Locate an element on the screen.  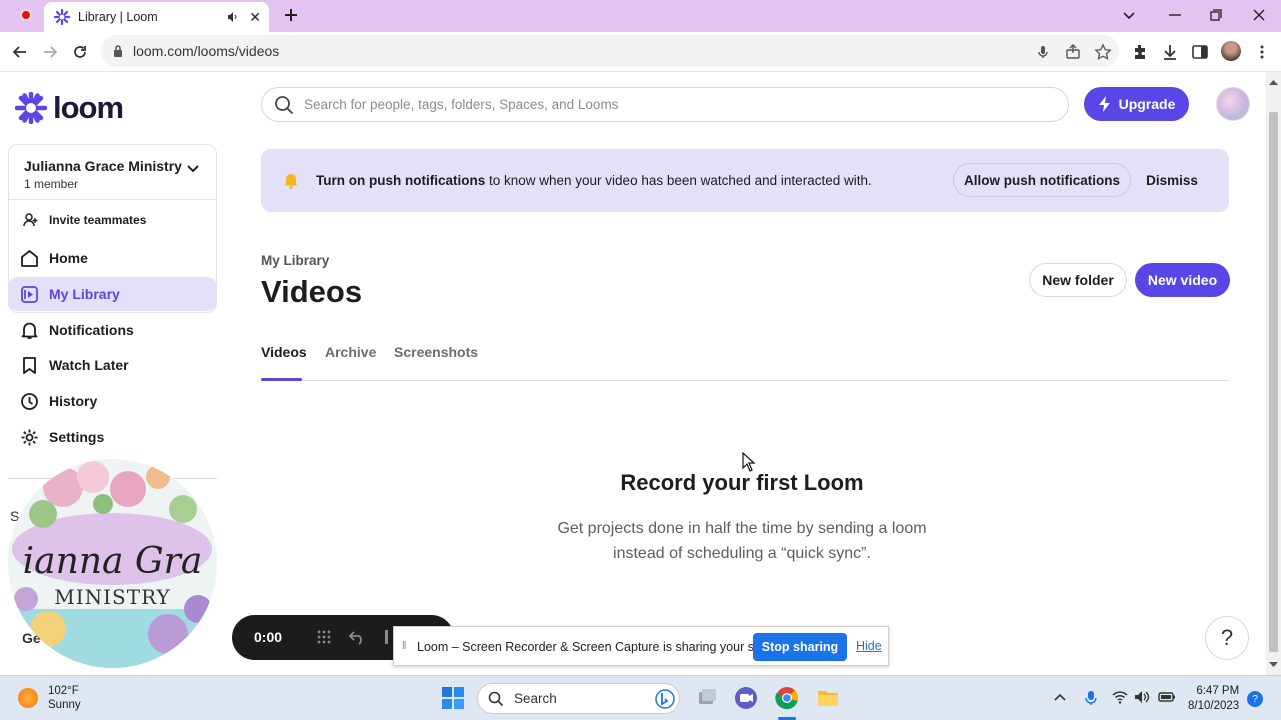
undo-icon is located at coordinates (357, 637).